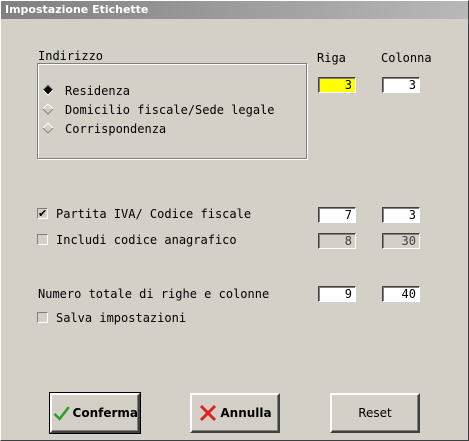 The height and width of the screenshot is (441, 469). Describe the element at coordinates (246, 413) in the screenshot. I see `annulla-label: Annulla` at that location.